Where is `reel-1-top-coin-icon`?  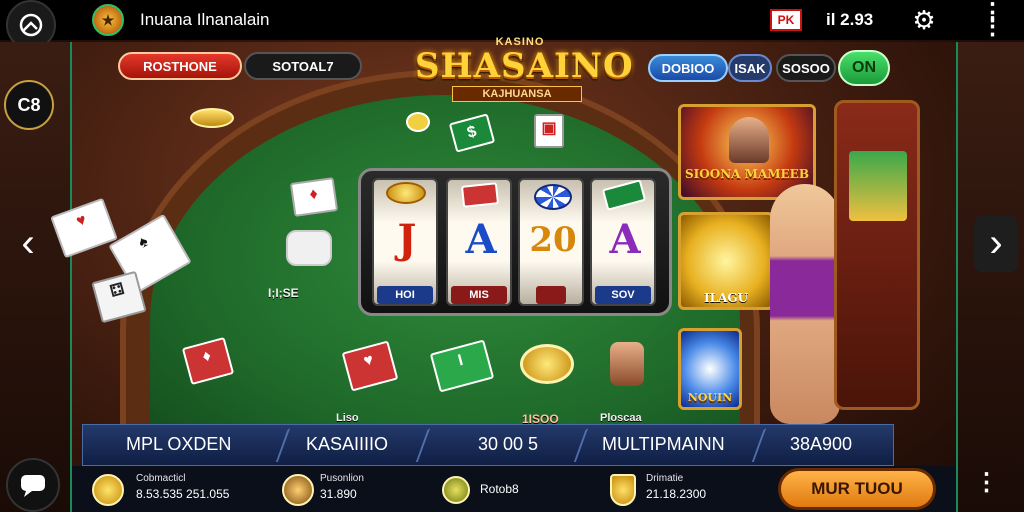
reel-1-top-coin-icon is located at coordinates (406, 193).